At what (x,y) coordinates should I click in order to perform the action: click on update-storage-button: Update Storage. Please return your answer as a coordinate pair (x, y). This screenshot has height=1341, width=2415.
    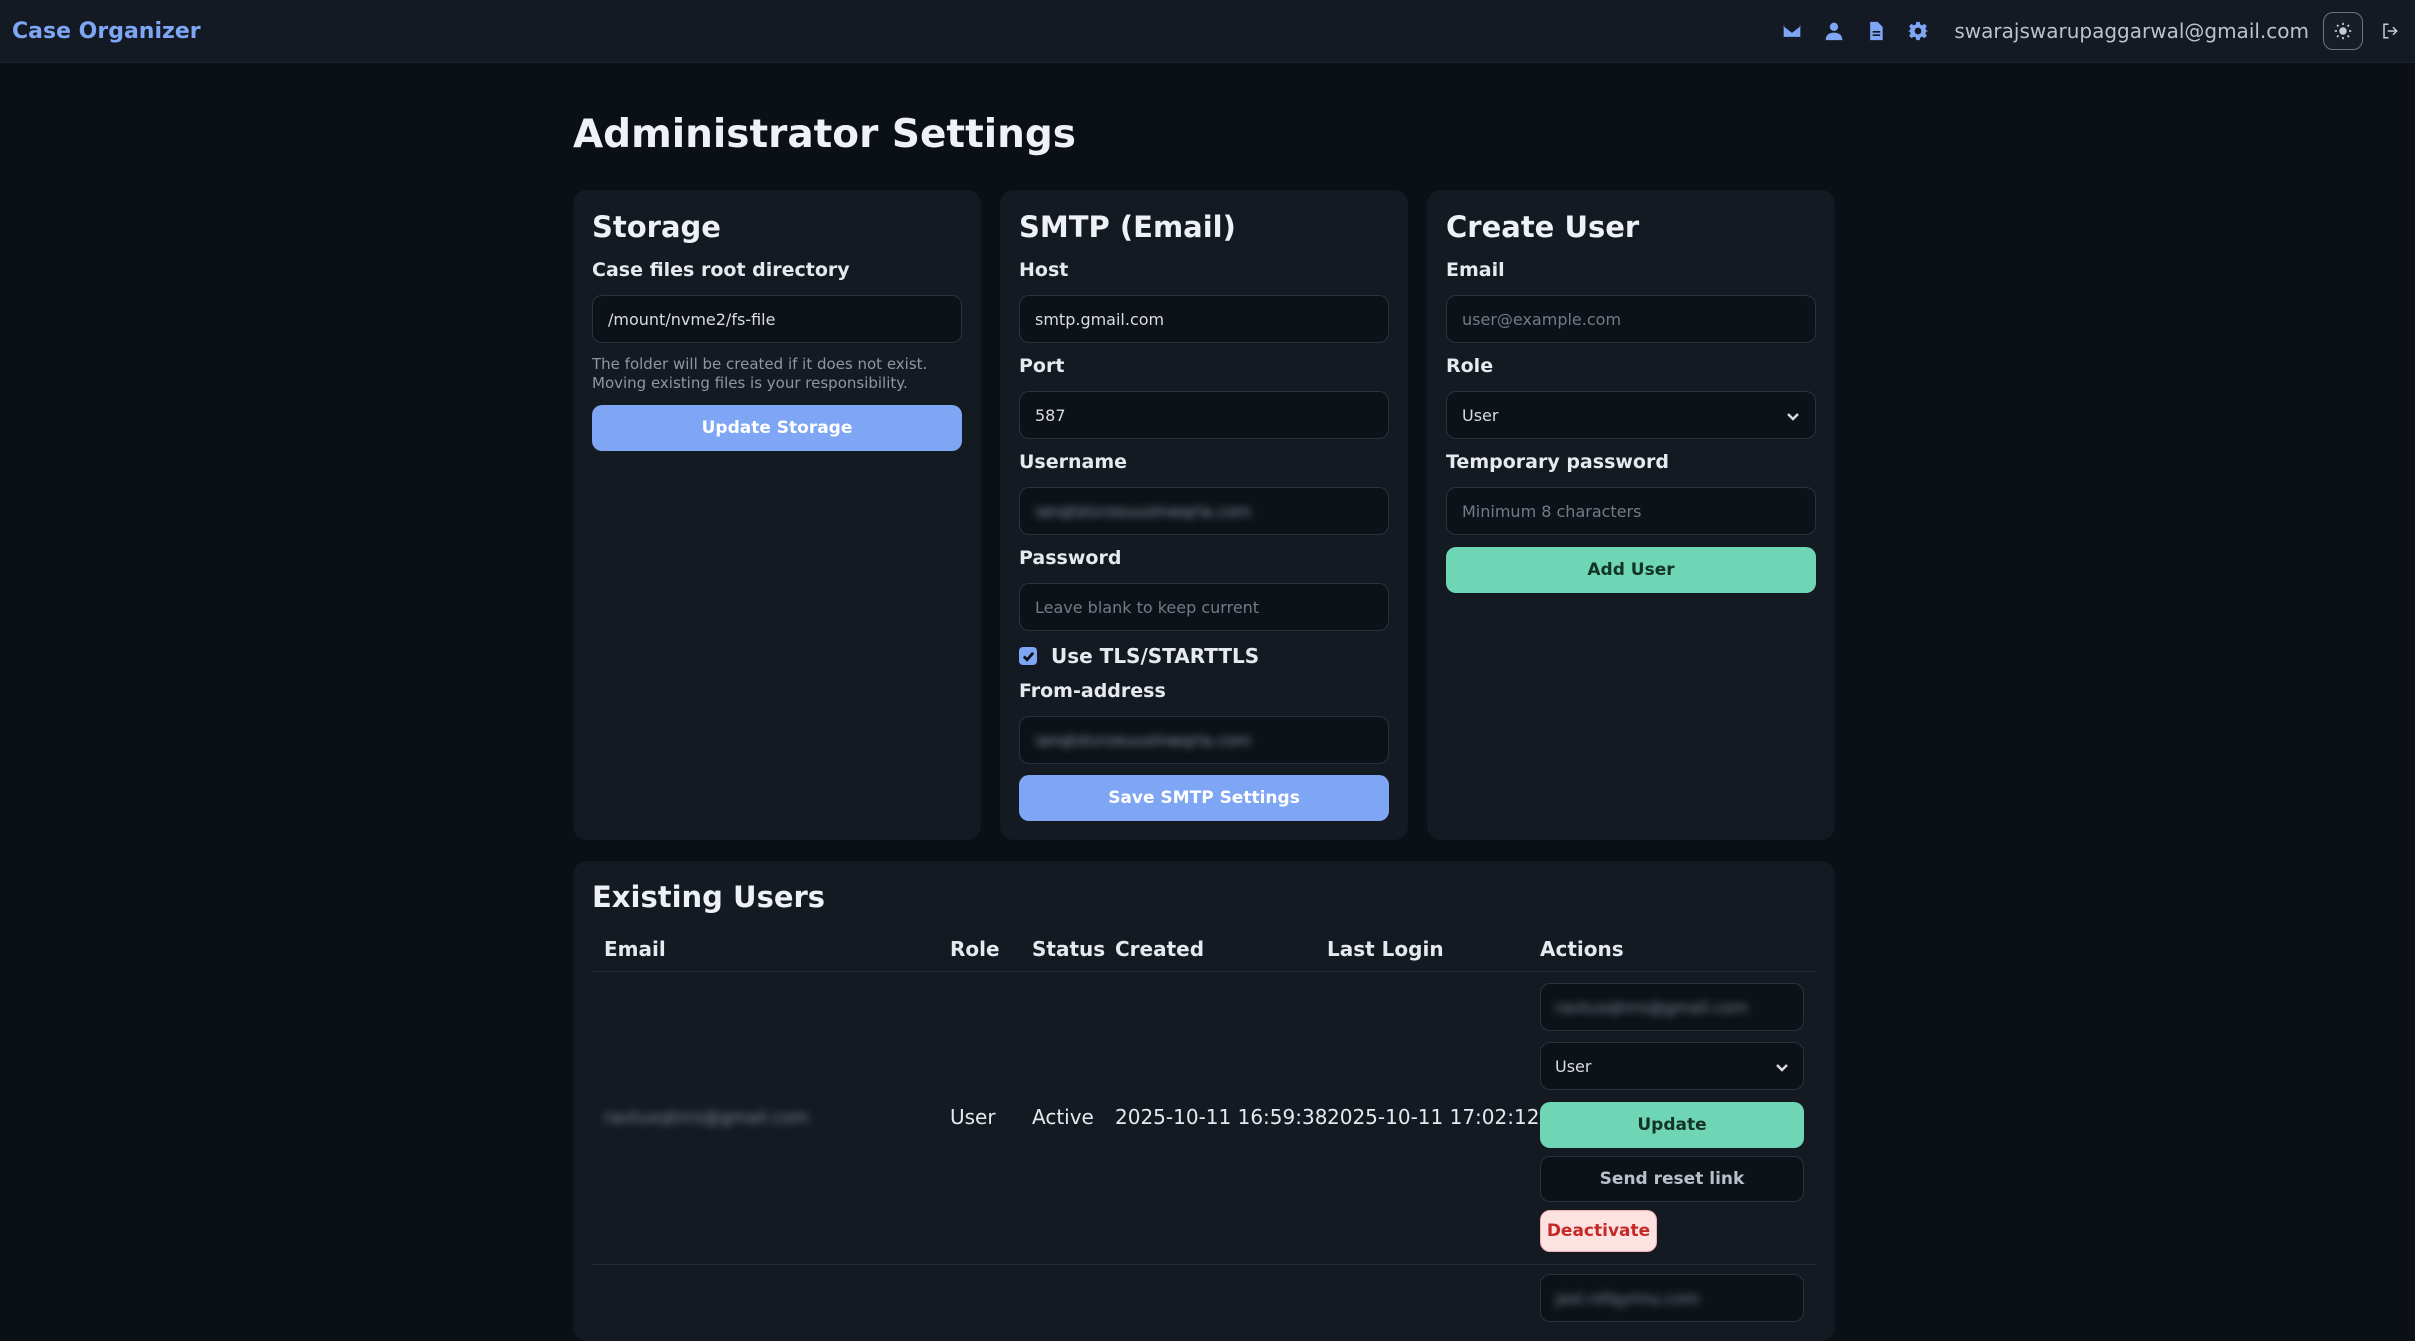
    Looking at the image, I should click on (777, 428).